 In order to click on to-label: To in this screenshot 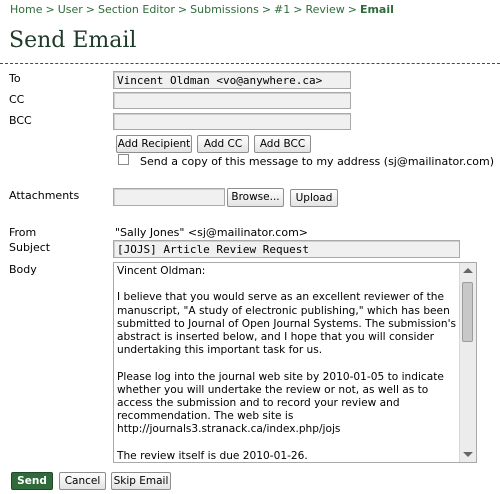, I will do `click(15, 78)`.